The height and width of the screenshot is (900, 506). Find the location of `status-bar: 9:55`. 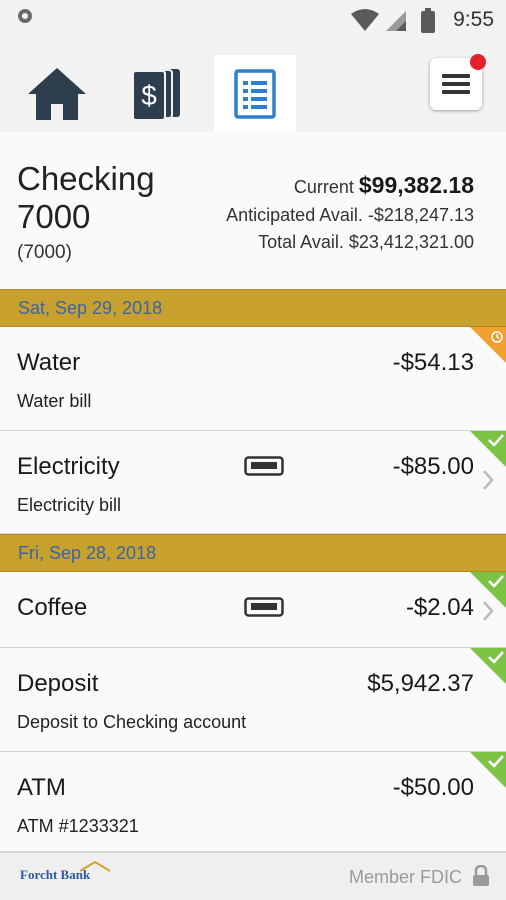

status-bar: 9:55 is located at coordinates (253, 20).